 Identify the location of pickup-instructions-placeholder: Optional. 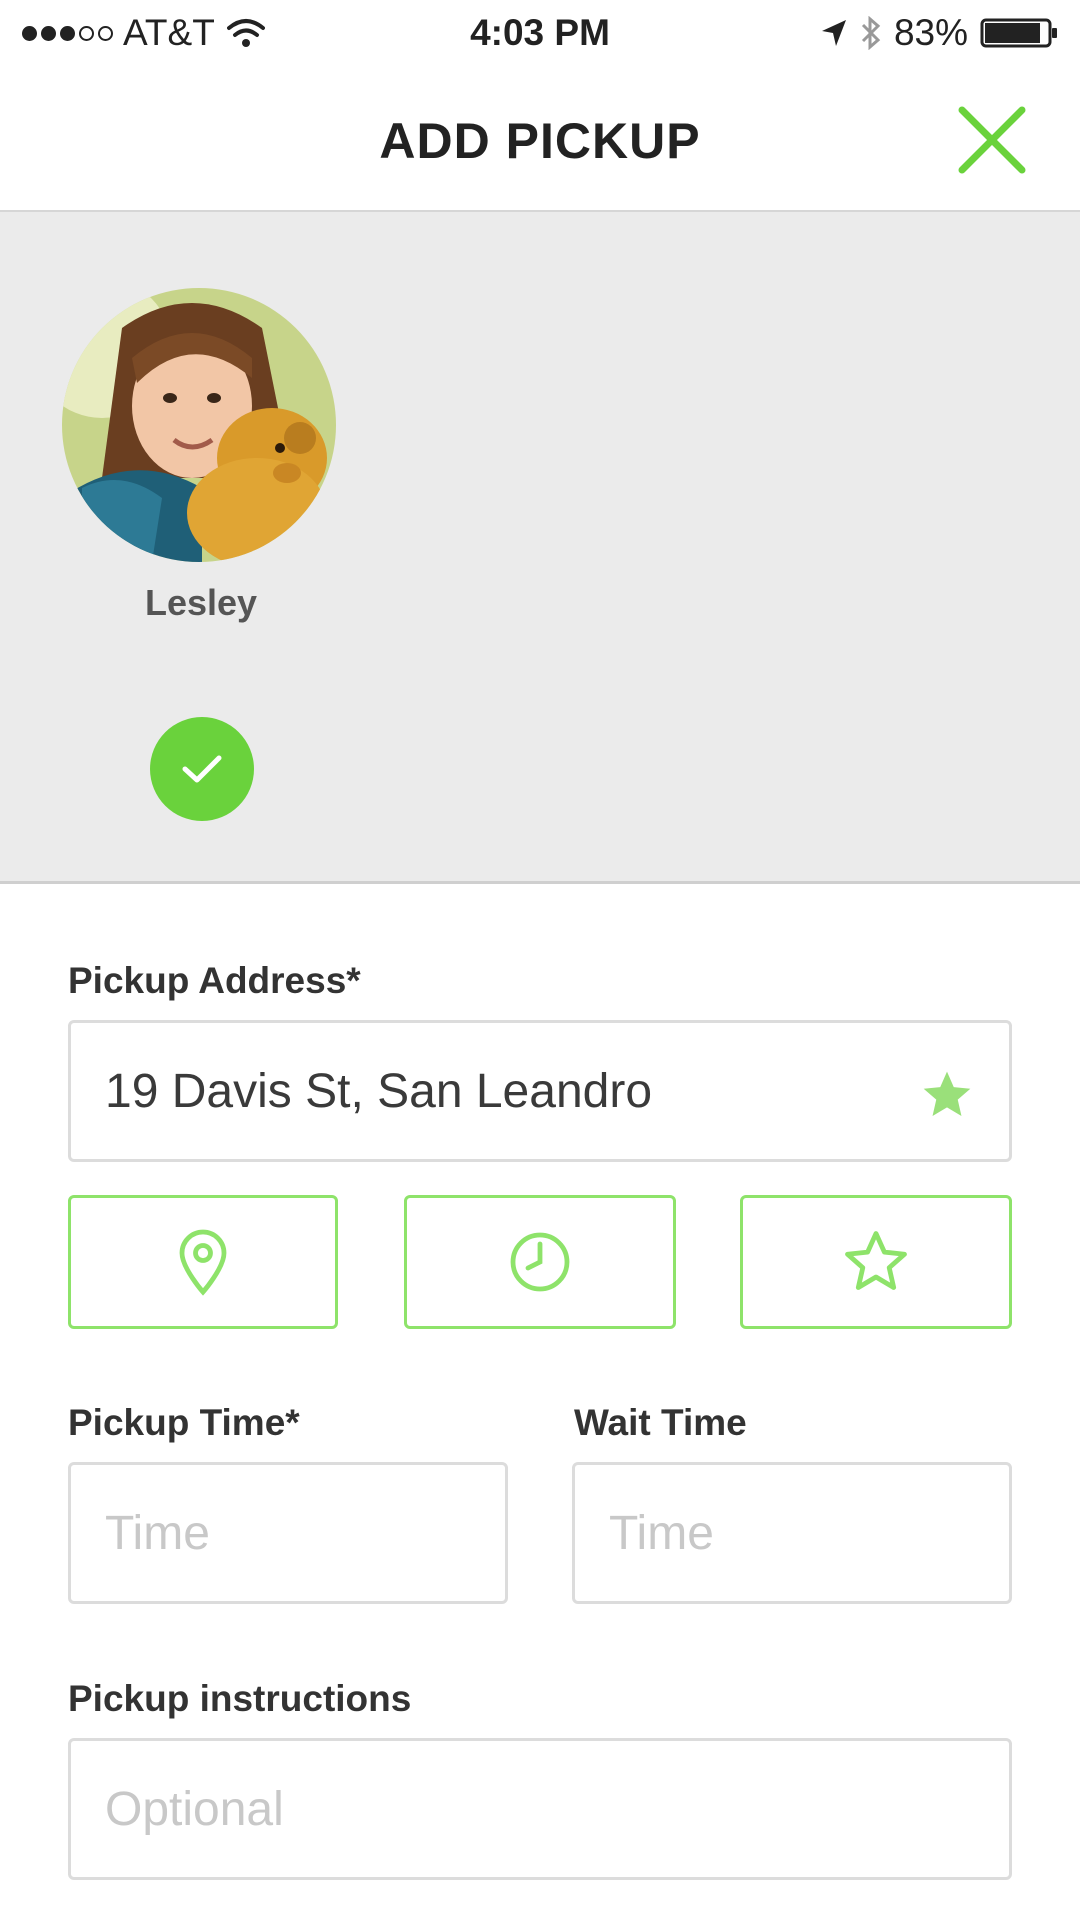
(194, 1809).